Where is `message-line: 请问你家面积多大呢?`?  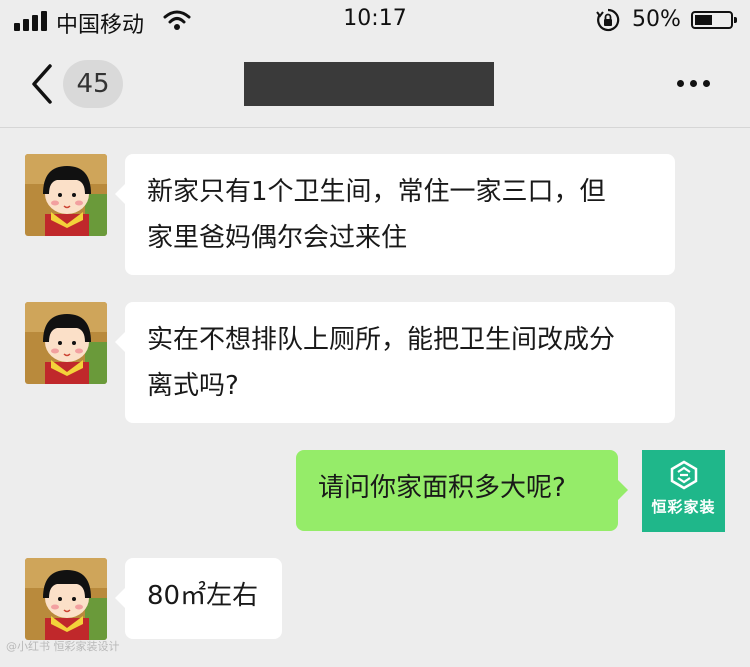 message-line: 请问你家面积多大呢? is located at coordinates (442, 488).